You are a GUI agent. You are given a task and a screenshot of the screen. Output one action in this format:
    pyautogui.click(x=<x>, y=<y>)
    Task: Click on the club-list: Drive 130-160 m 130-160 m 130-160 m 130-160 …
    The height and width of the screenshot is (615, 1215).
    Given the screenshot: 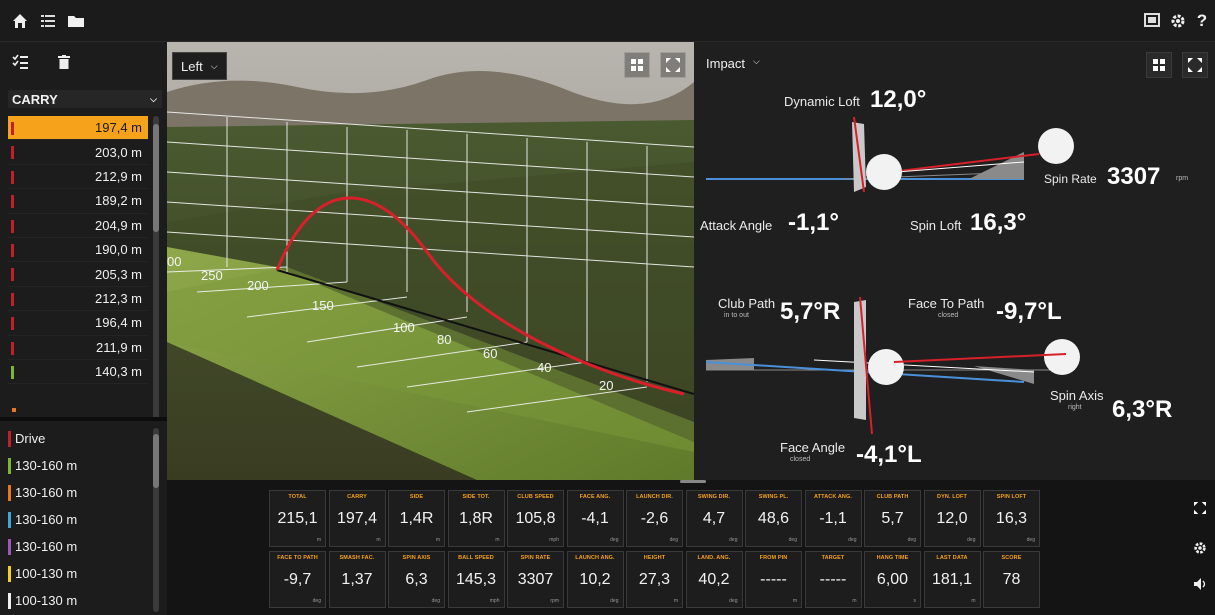 What is the action you would take?
    pyautogui.click(x=78, y=520)
    